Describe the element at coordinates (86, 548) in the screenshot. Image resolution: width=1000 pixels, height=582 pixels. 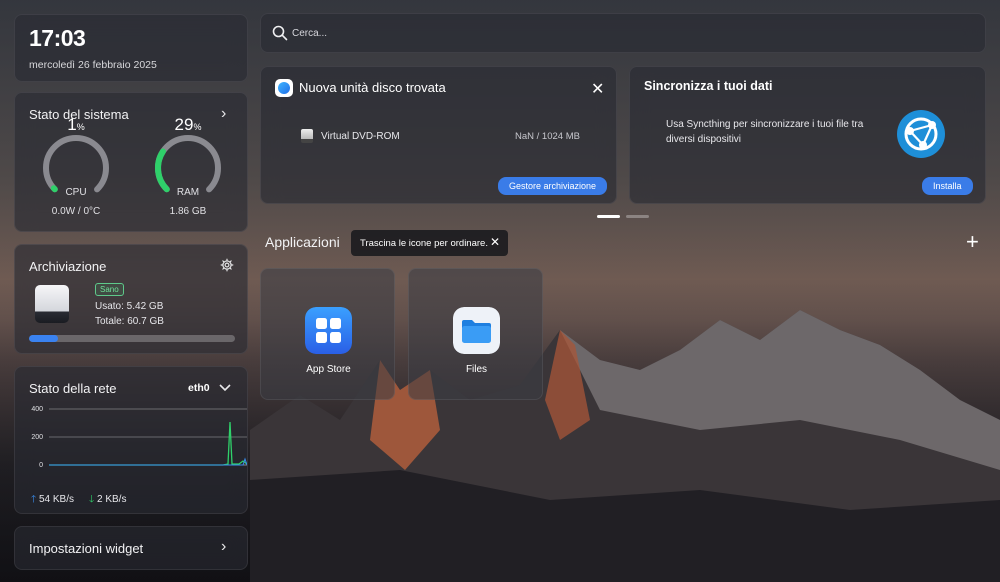
I see `widget-settings-label: Impostazioni widget` at that location.